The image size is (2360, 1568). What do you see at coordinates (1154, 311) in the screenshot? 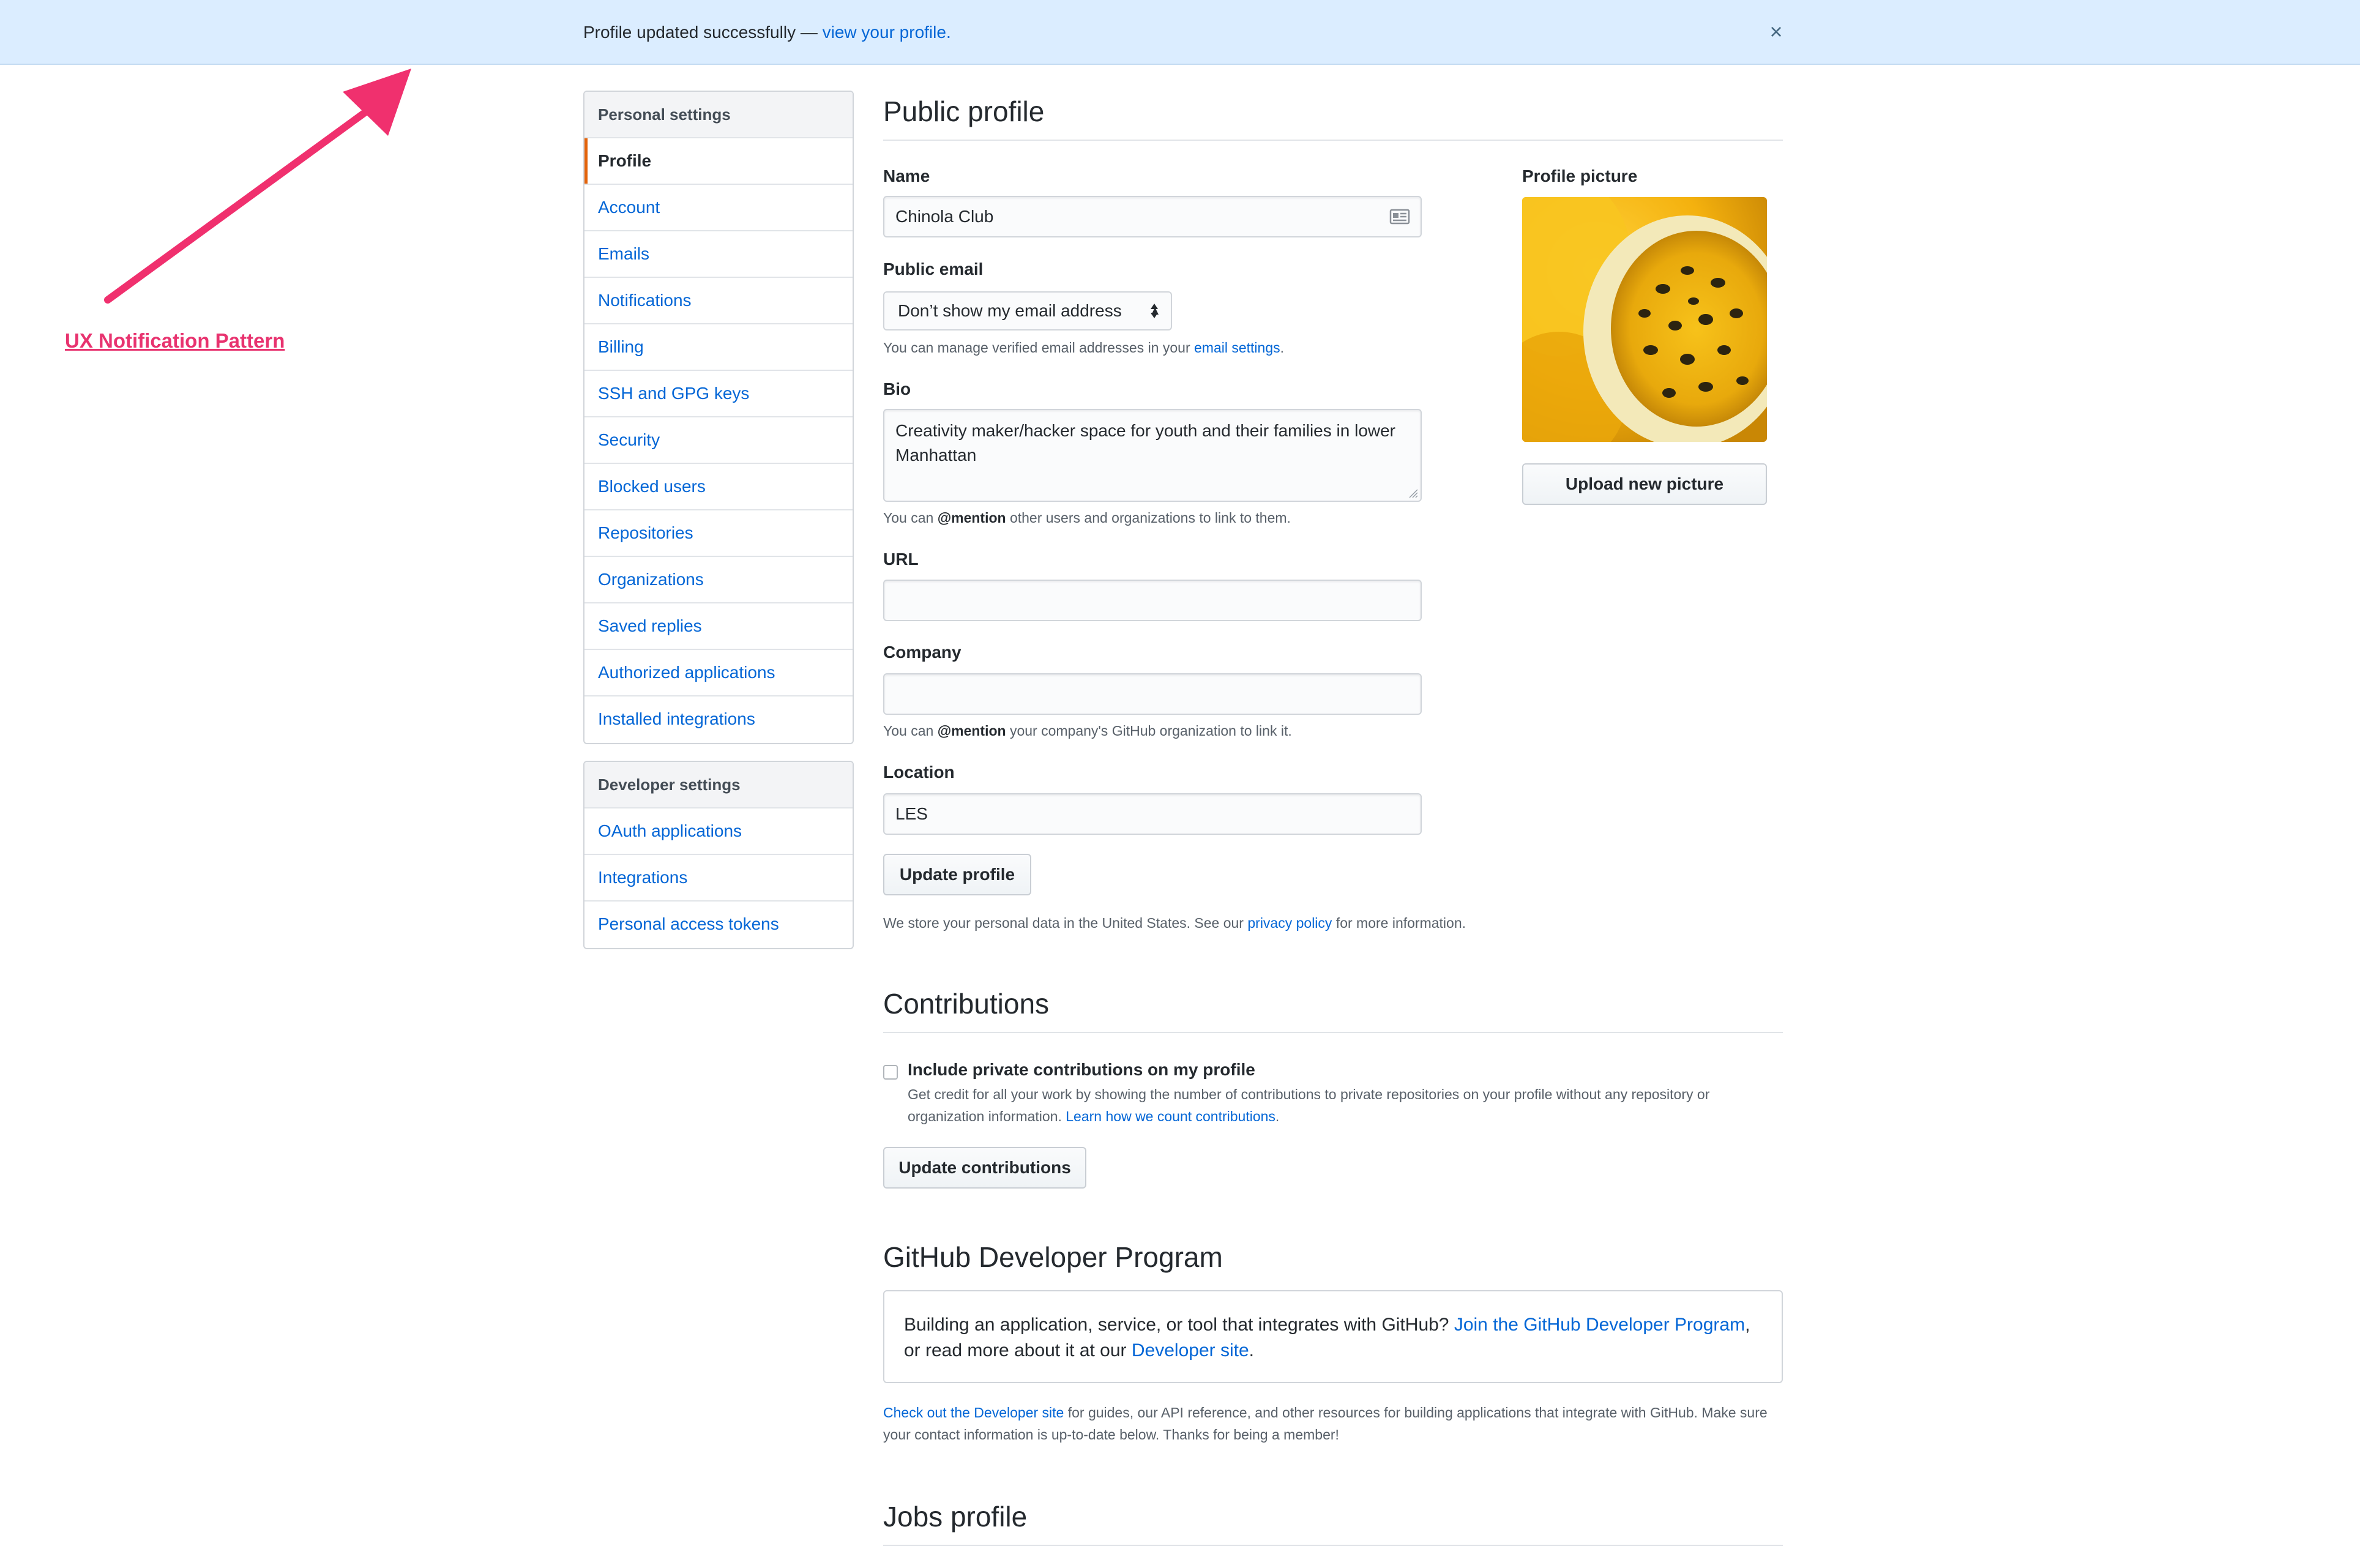
I see `select-chevron-icon` at bounding box center [1154, 311].